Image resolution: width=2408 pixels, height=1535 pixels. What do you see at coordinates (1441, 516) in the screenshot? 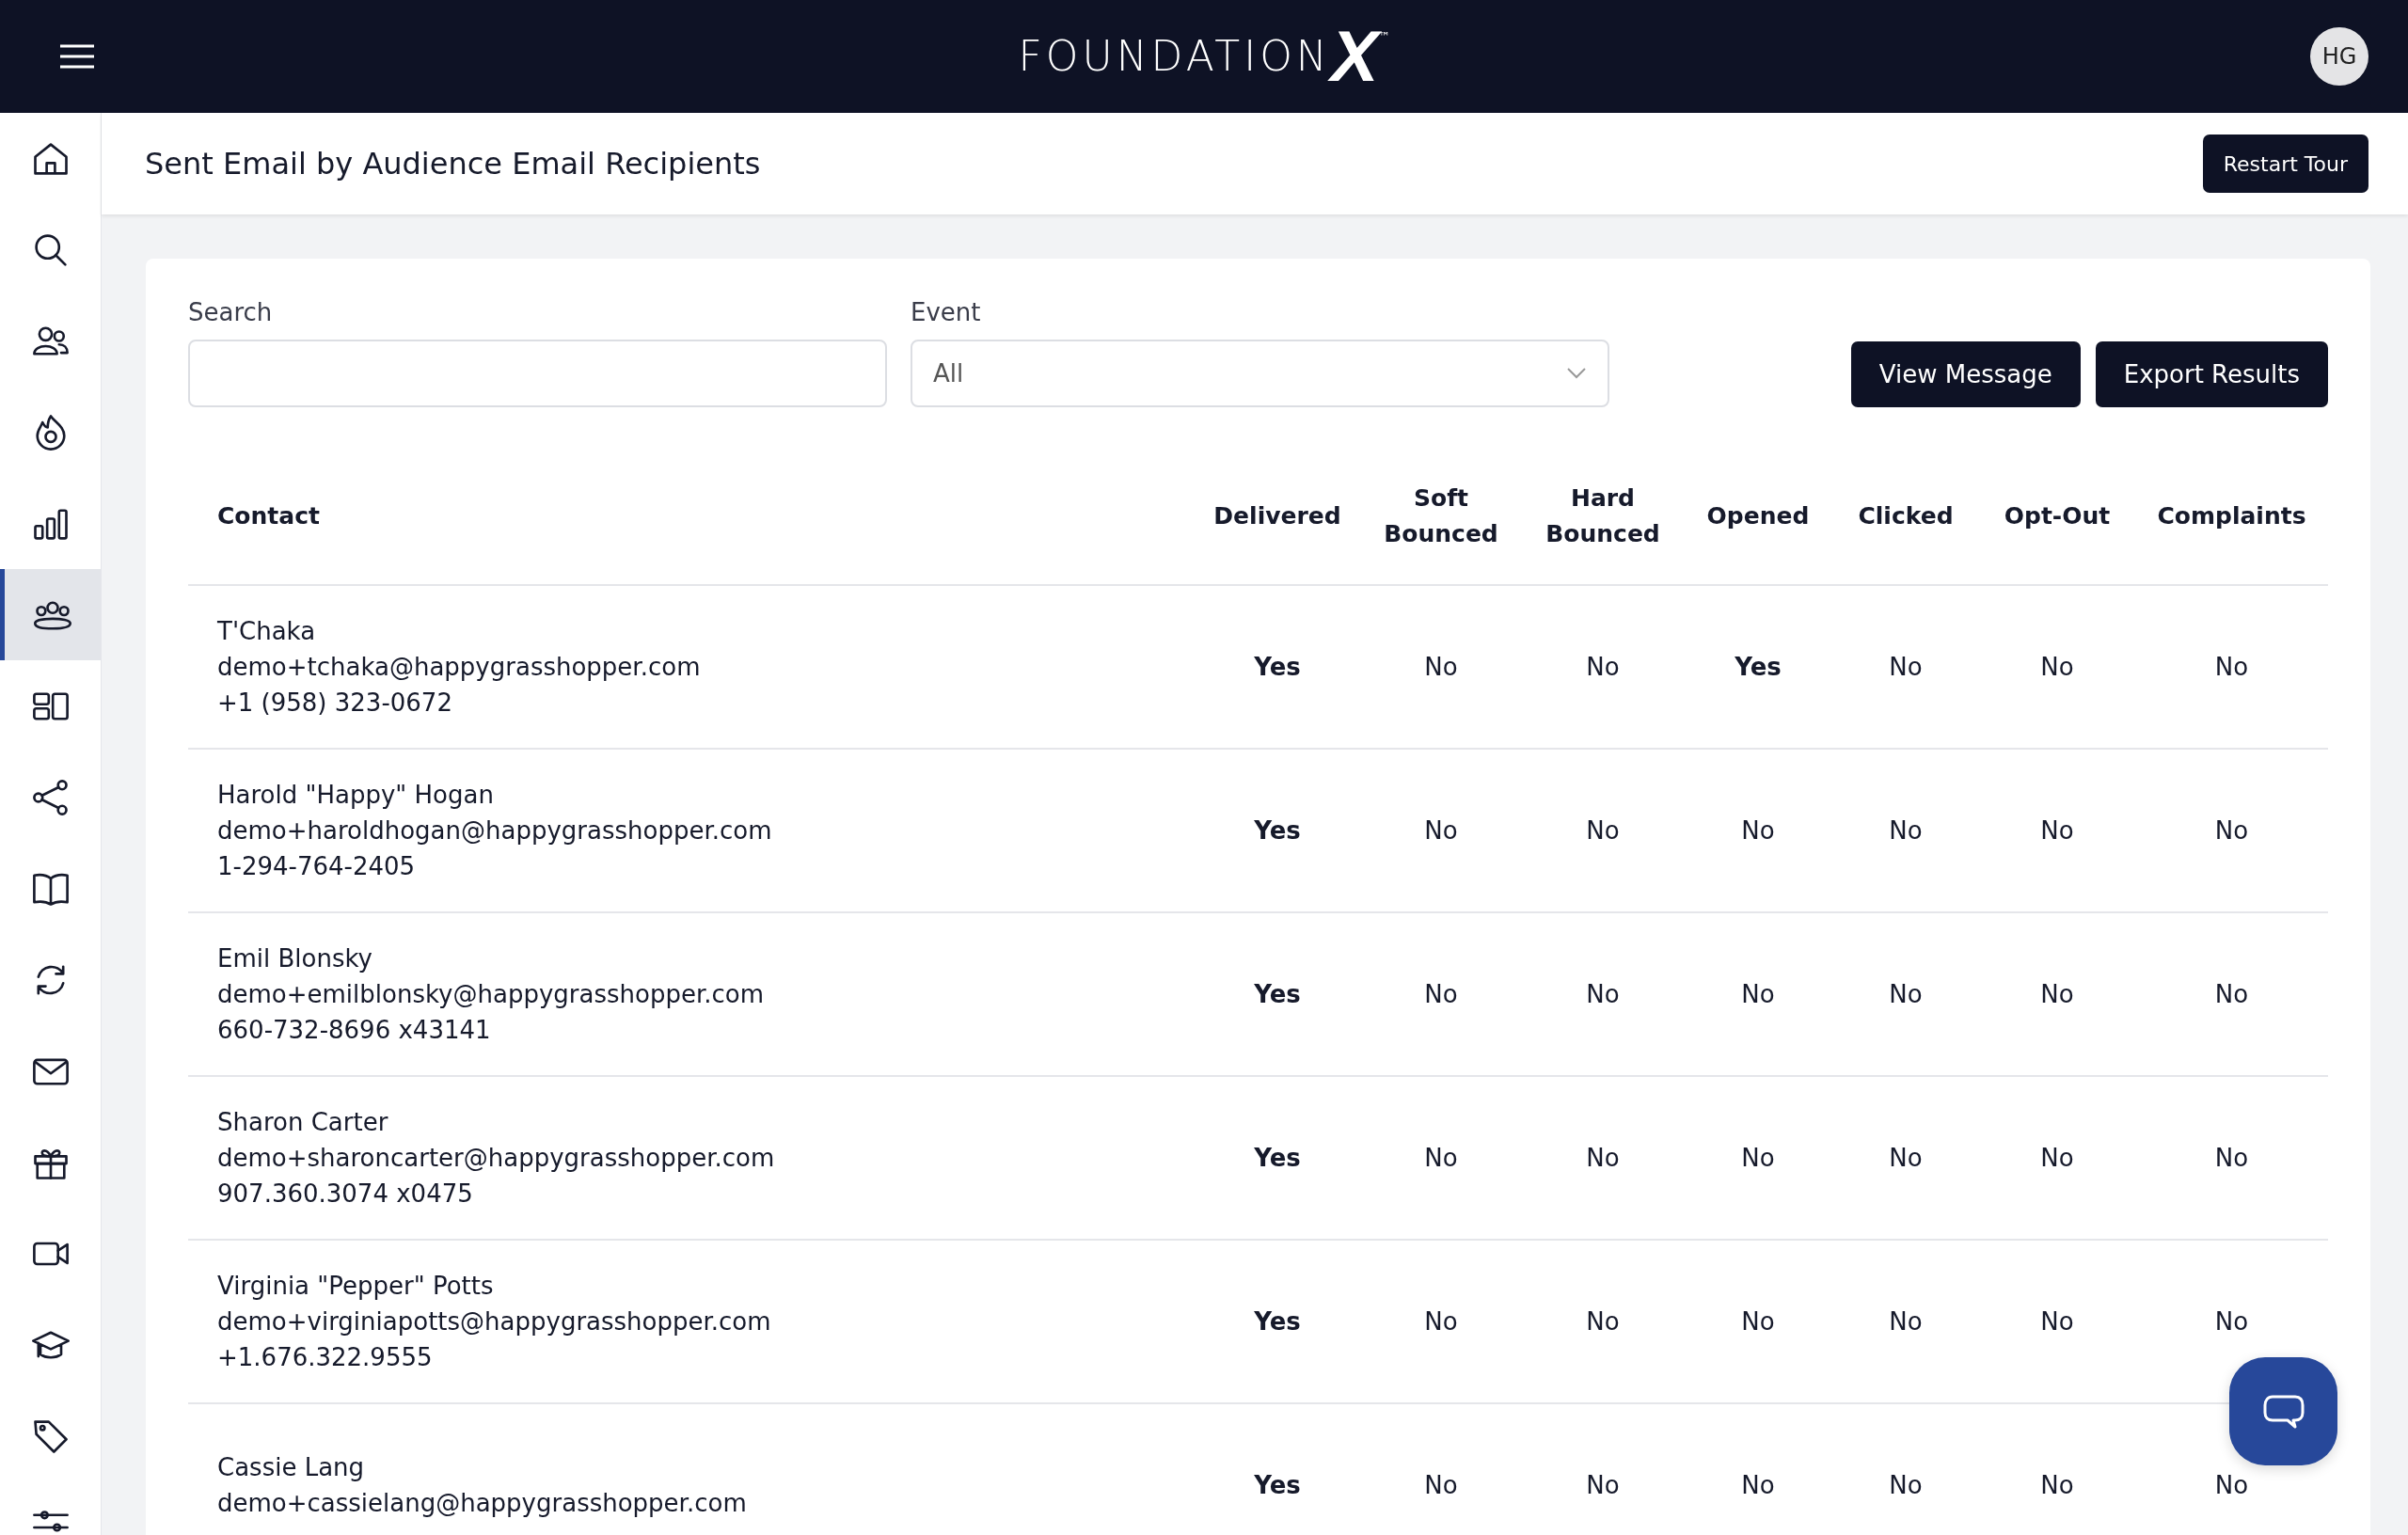
I see `column-header: Soft Bounced` at bounding box center [1441, 516].